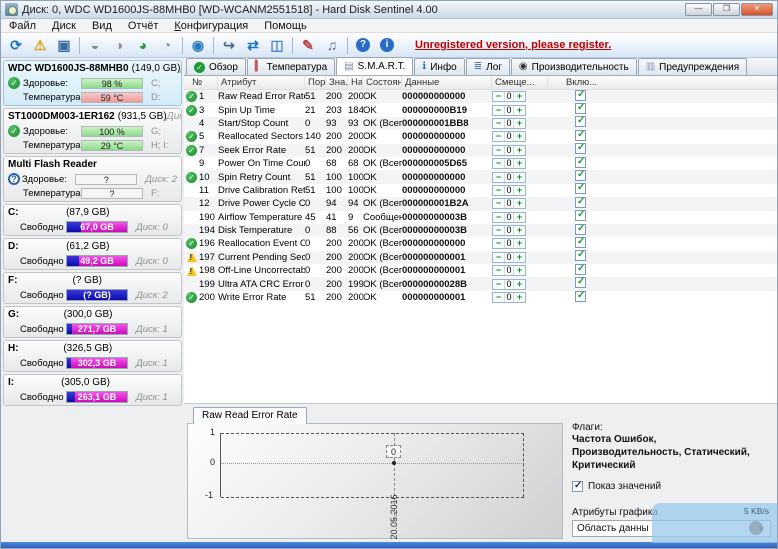 The image size is (778, 549). Describe the element at coordinates (277, 45) in the screenshot. I see `network-icon: ◫` at that location.